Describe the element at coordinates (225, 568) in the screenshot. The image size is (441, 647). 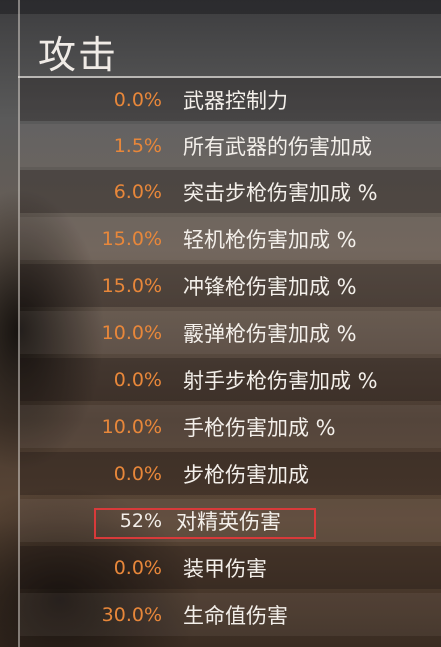
I see `stat-label: 装甲伤害` at that location.